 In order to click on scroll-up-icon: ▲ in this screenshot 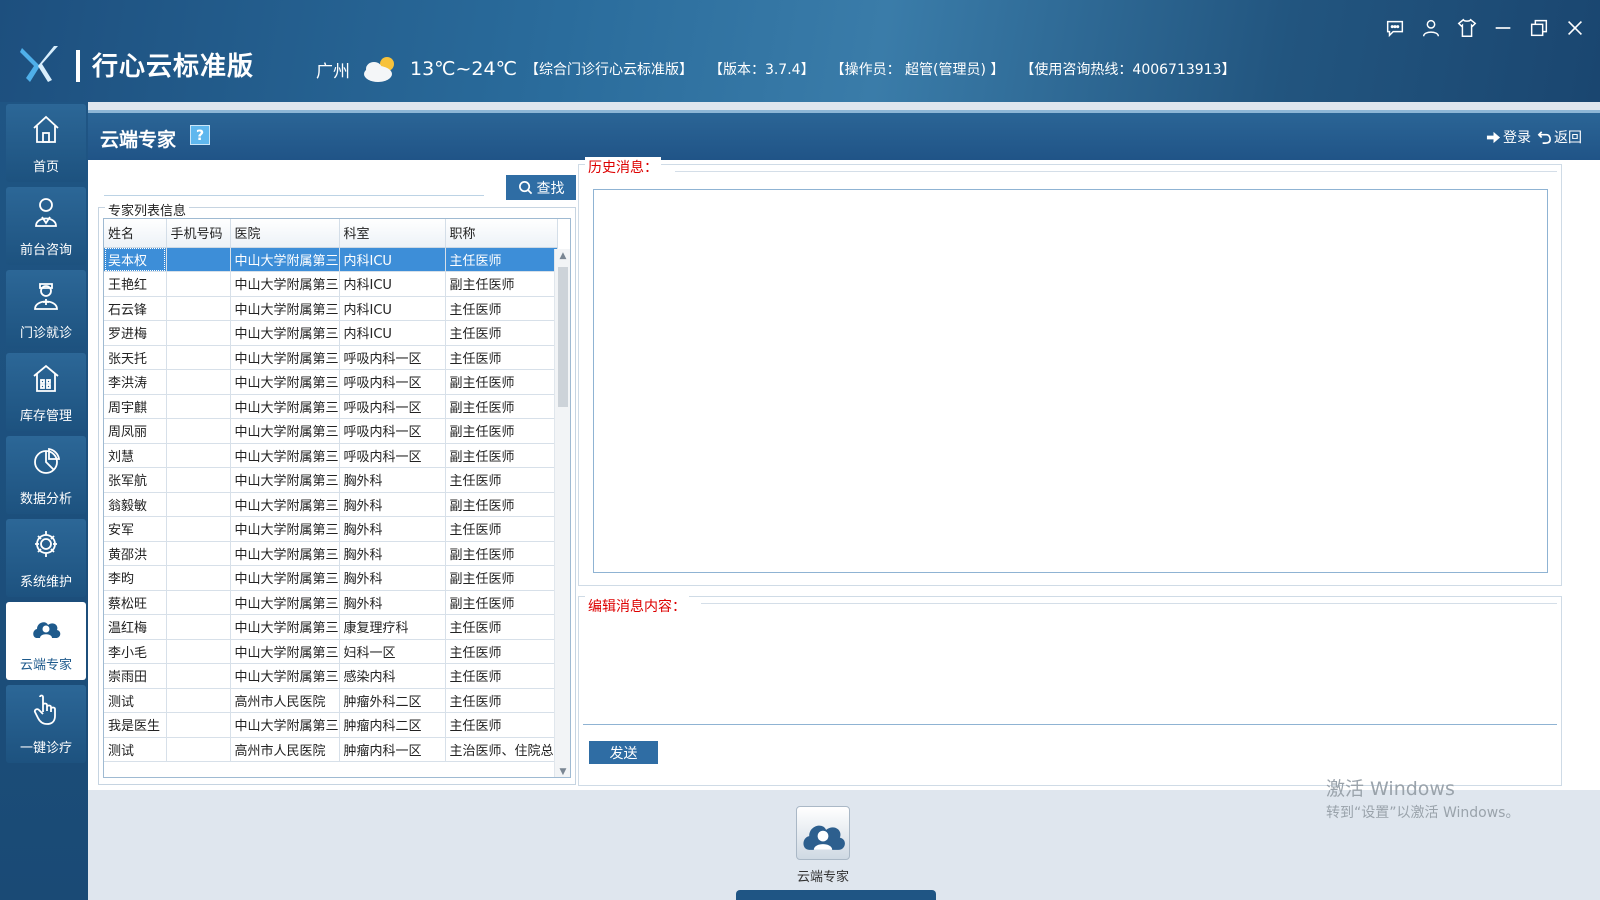, I will do `click(562, 256)`.